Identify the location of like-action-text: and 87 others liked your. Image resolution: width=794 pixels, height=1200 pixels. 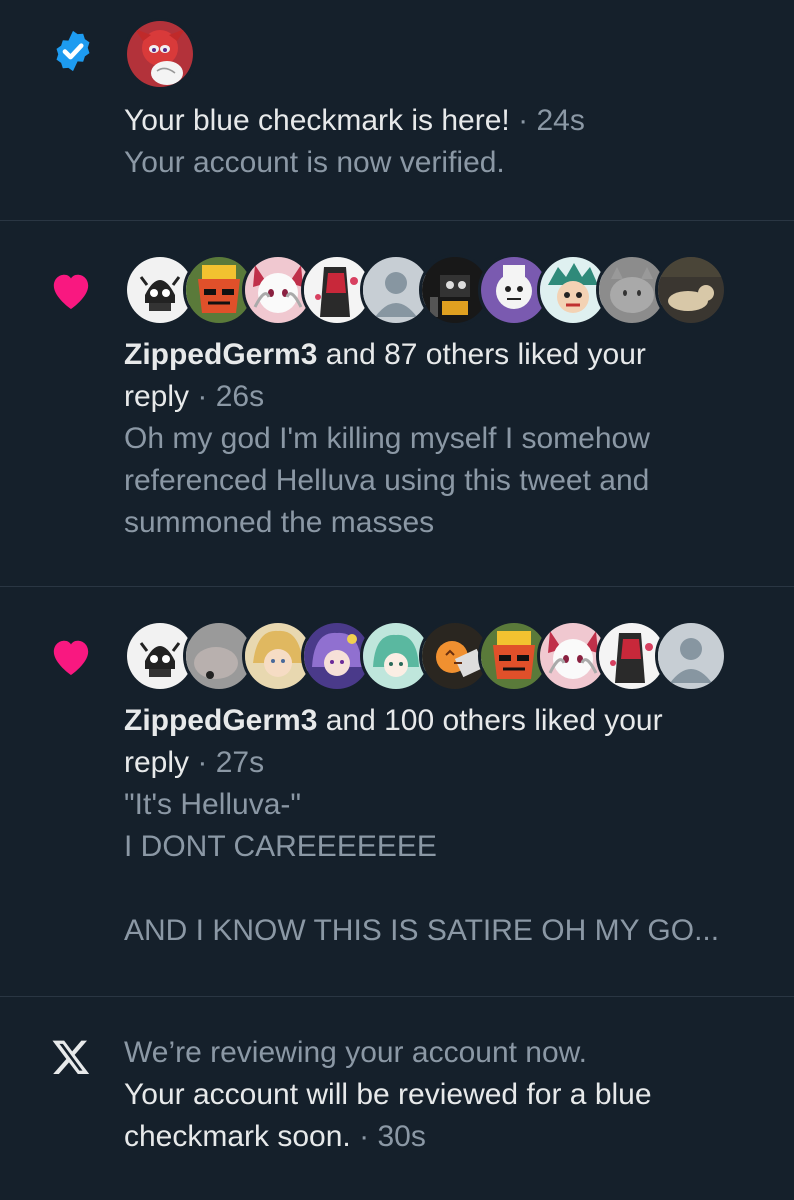
(481, 354).